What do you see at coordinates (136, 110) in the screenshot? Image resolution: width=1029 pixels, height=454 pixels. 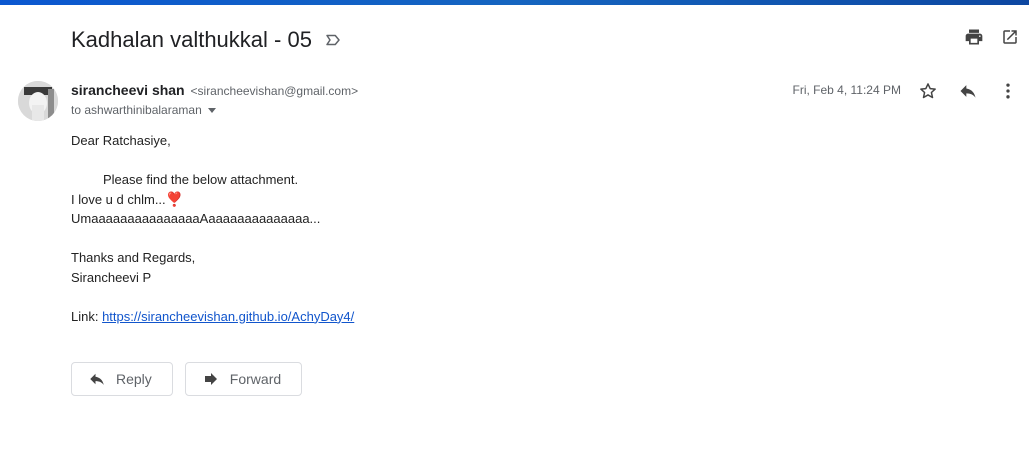 I see `recipient-text: to ashwarthinibalaraman` at bounding box center [136, 110].